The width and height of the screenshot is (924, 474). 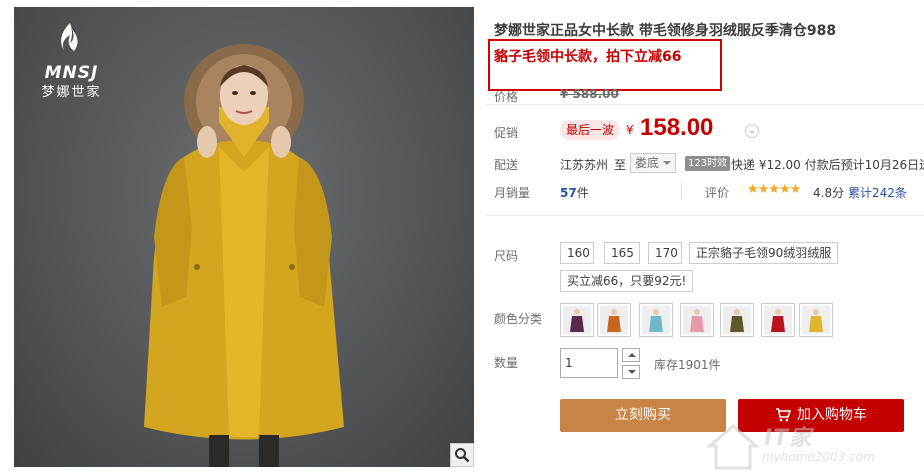 I want to click on brand-flame-icon, so click(x=69, y=37).